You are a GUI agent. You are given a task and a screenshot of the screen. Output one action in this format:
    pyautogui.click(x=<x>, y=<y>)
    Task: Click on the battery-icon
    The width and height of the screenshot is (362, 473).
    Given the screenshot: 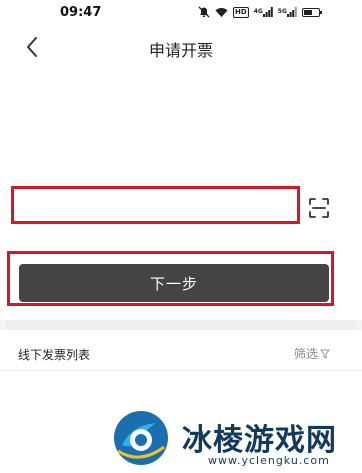 What is the action you would take?
    pyautogui.click(x=311, y=12)
    